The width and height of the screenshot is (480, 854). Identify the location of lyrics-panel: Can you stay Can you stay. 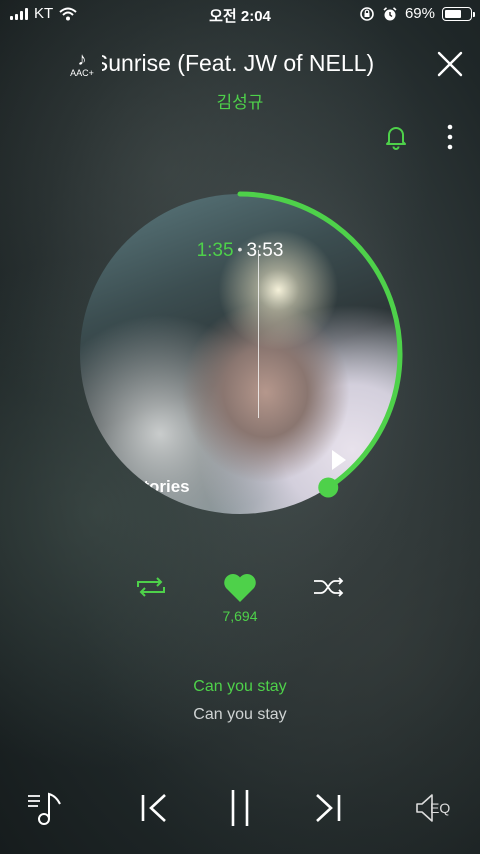
(240, 701).